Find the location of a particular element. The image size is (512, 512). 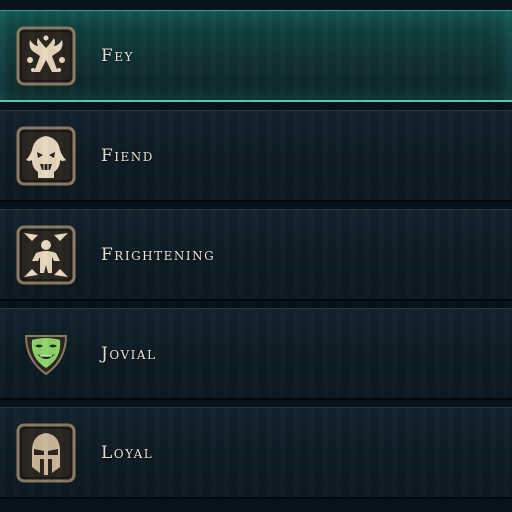

fiend-skull-icon is located at coordinates (46, 156).